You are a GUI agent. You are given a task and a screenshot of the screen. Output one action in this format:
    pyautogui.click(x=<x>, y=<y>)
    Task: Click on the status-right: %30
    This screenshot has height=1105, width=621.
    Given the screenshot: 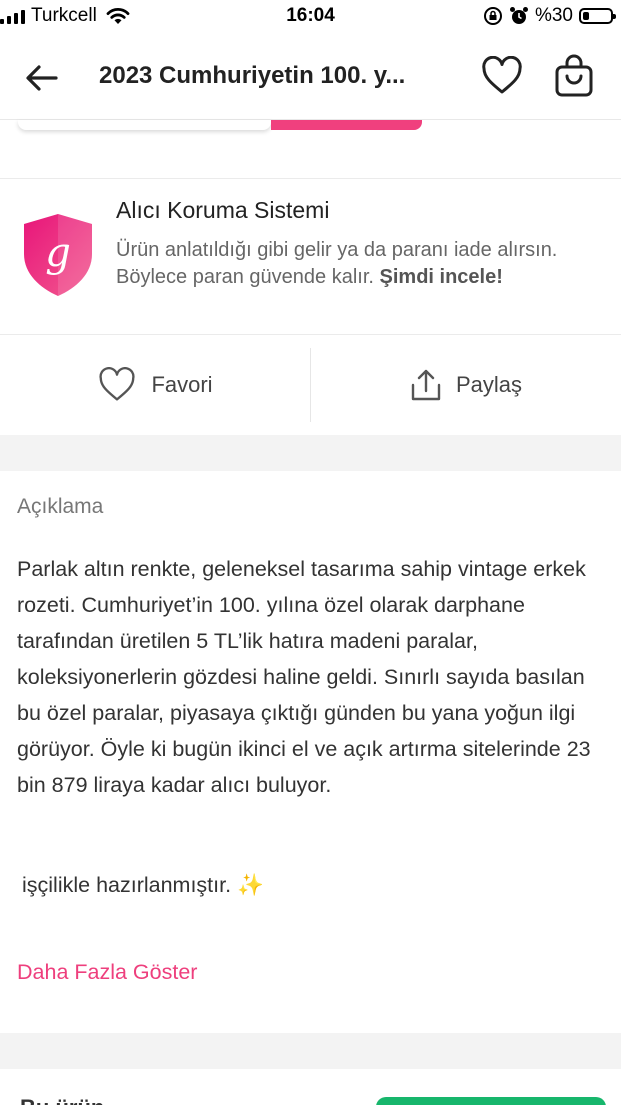 What is the action you would take?
    pyautogui.click(x=549, y=16)
    